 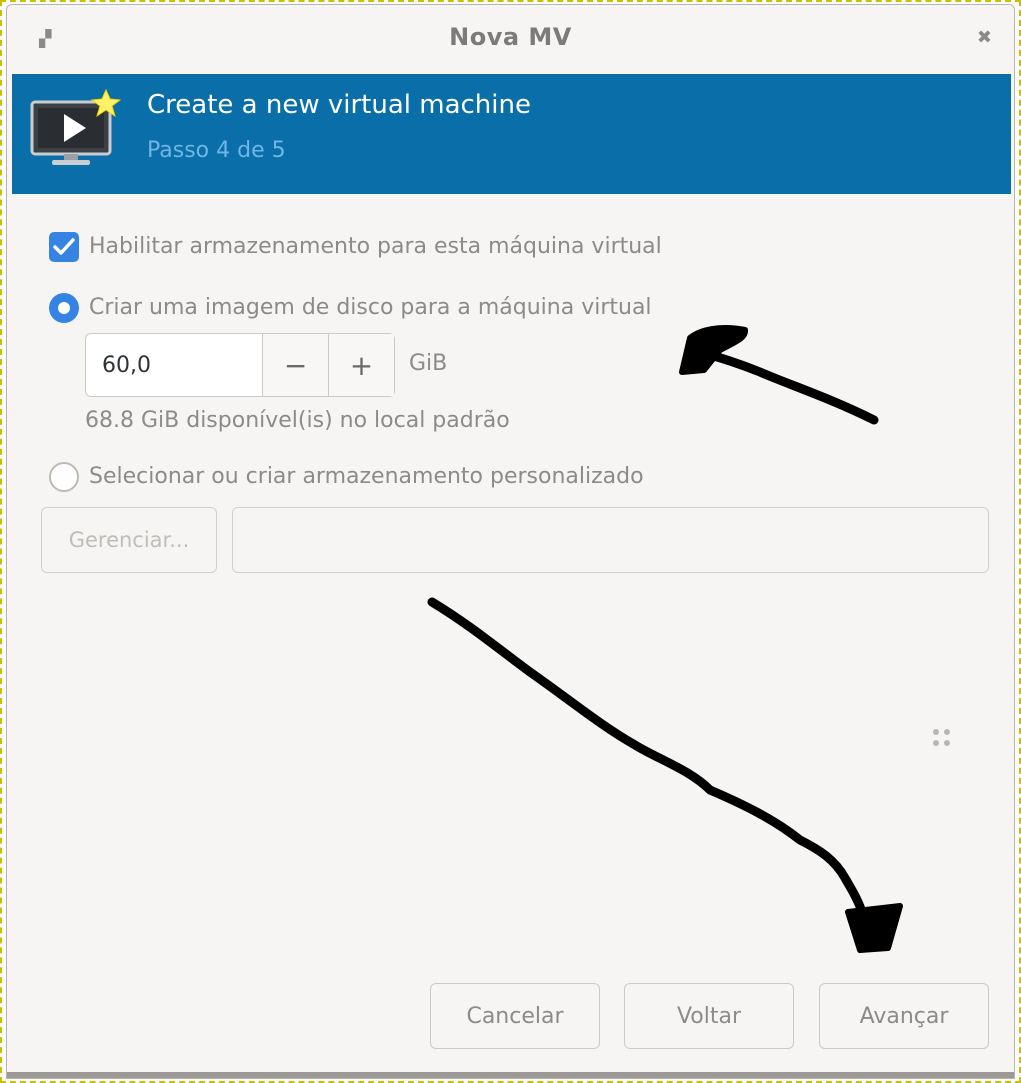 What do you see at coordinates (339, 105) in the screenshot?
I see `wizard-title: Create a new virtual machine` at bounding box center [339, 105].